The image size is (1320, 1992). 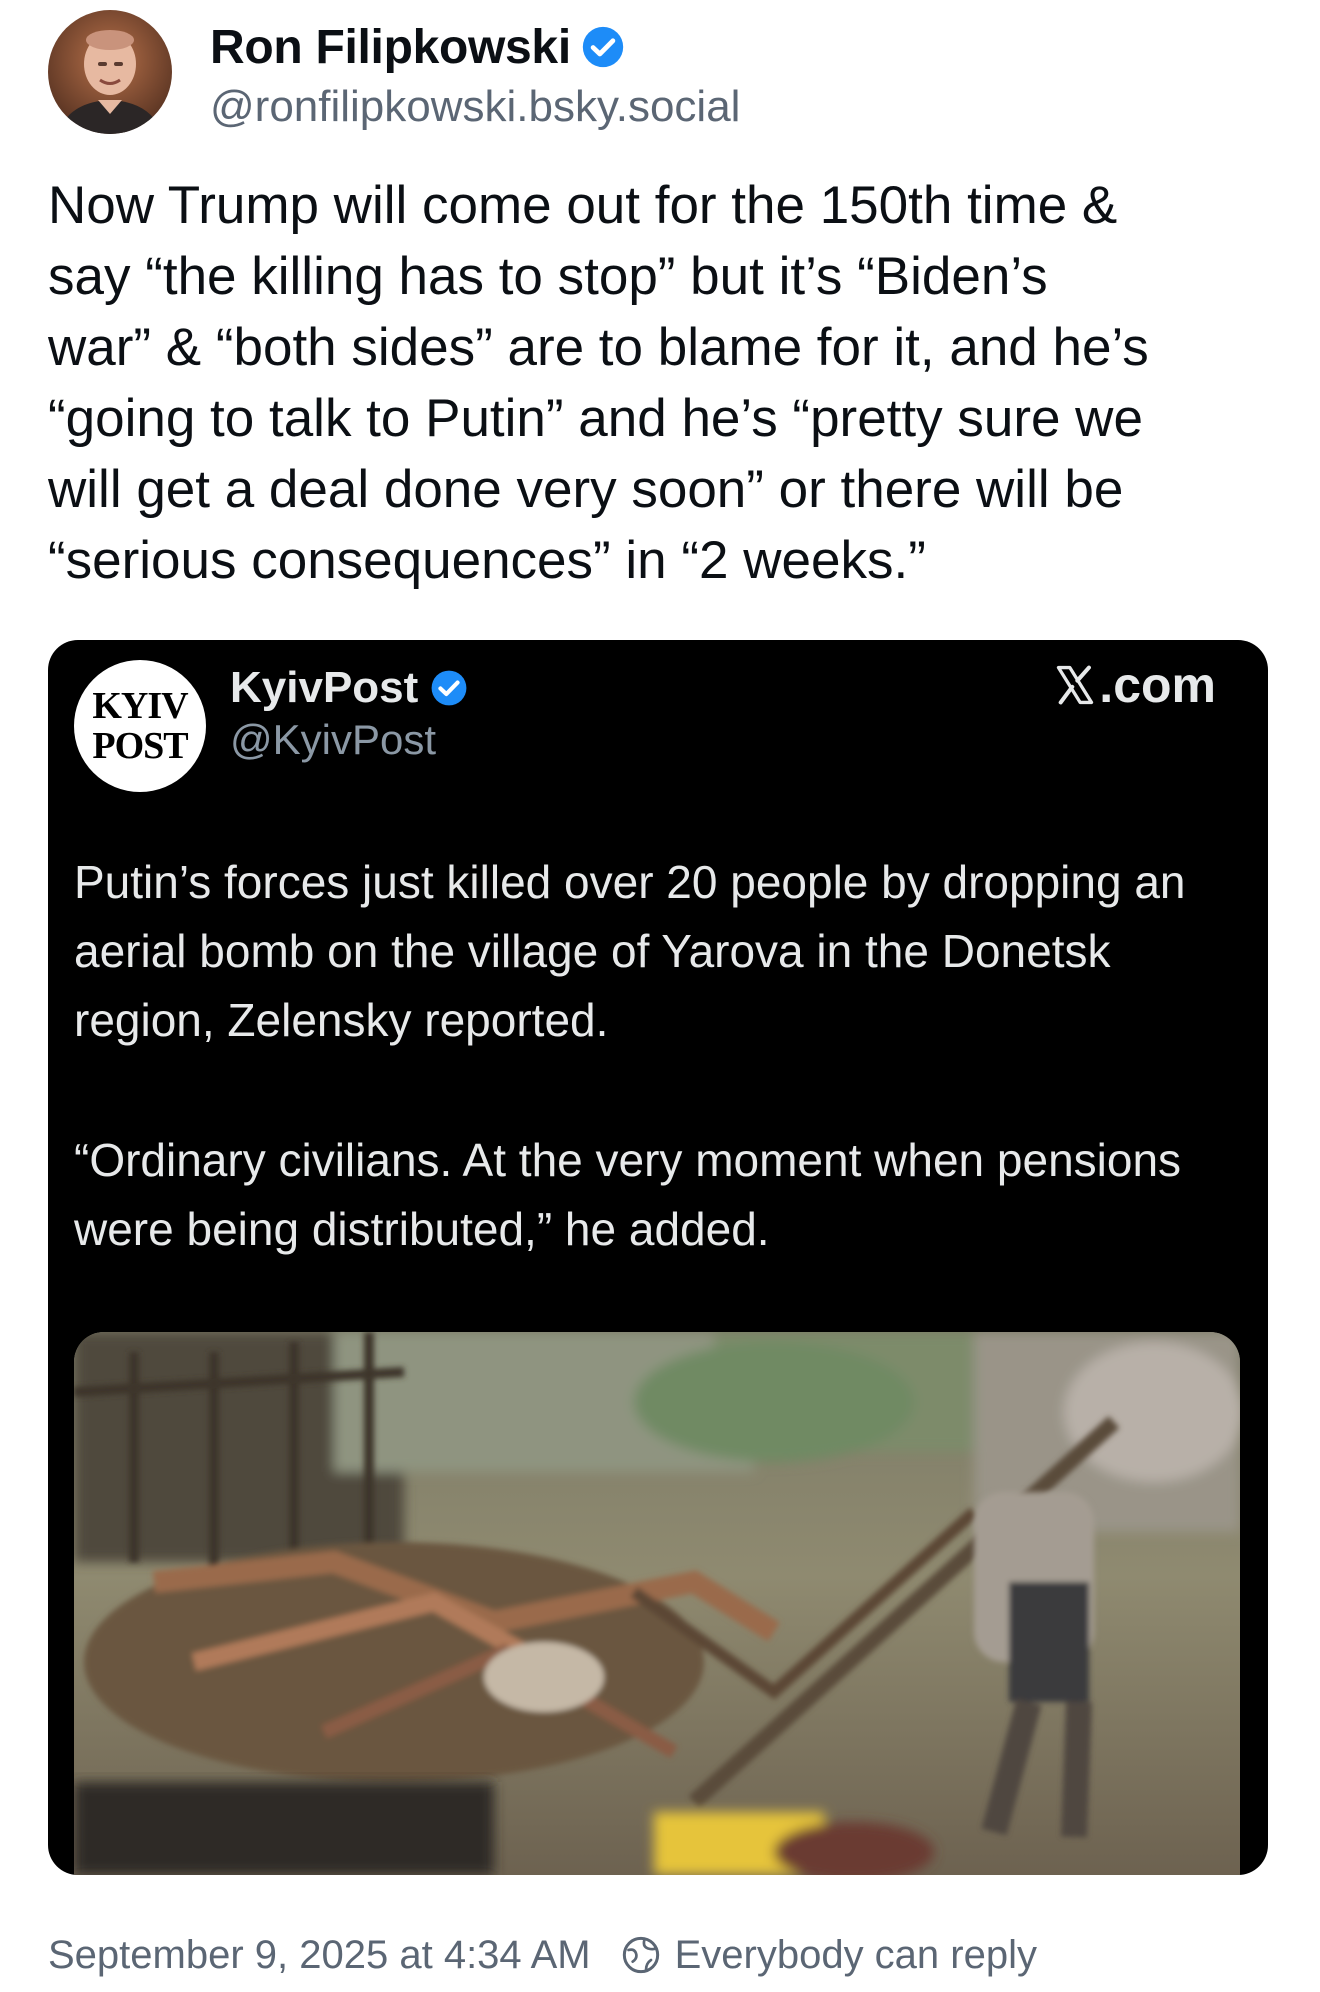 What do you see at coordinates (140, 706) in the screenshot?
I see `kyivpost-logo-line1: KYIV` at bounding box center [140, 706].